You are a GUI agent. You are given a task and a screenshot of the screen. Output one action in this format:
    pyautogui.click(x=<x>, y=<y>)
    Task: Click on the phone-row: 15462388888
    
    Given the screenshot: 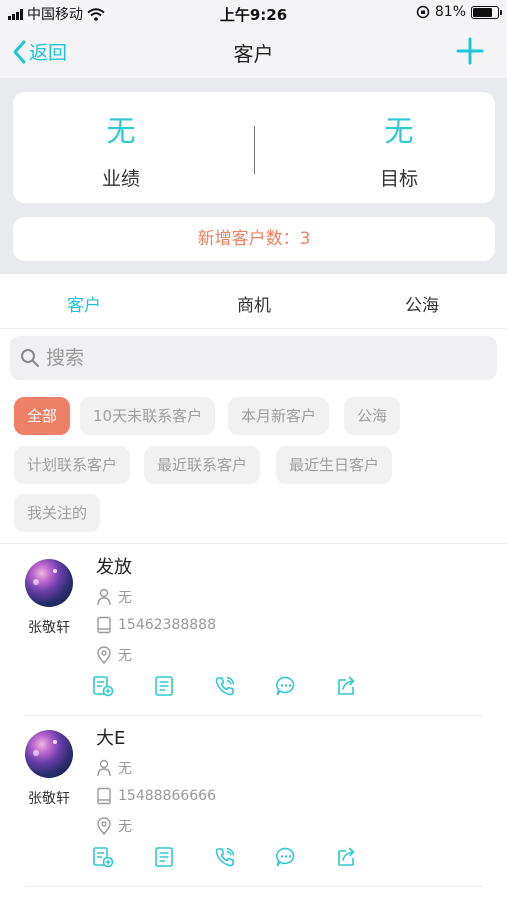 What is the action you would take?
    pyautogui.click(x=156, y=625)
    